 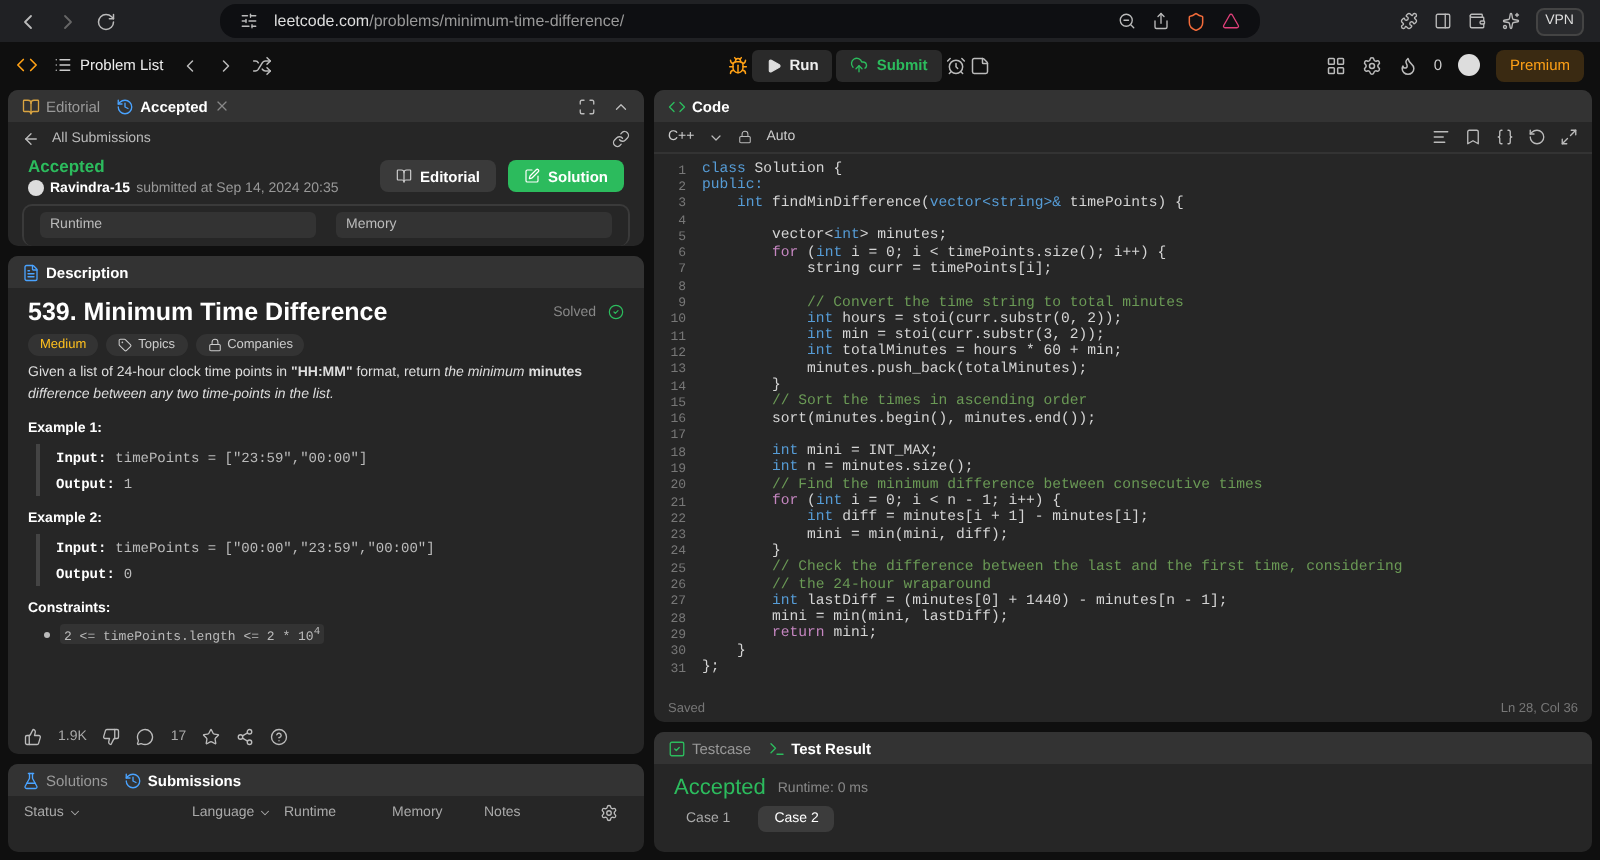 What do you see at coordinates (111, 737) in the screenshot?
I see `dislike-icon` at bounding box center [111, 737].